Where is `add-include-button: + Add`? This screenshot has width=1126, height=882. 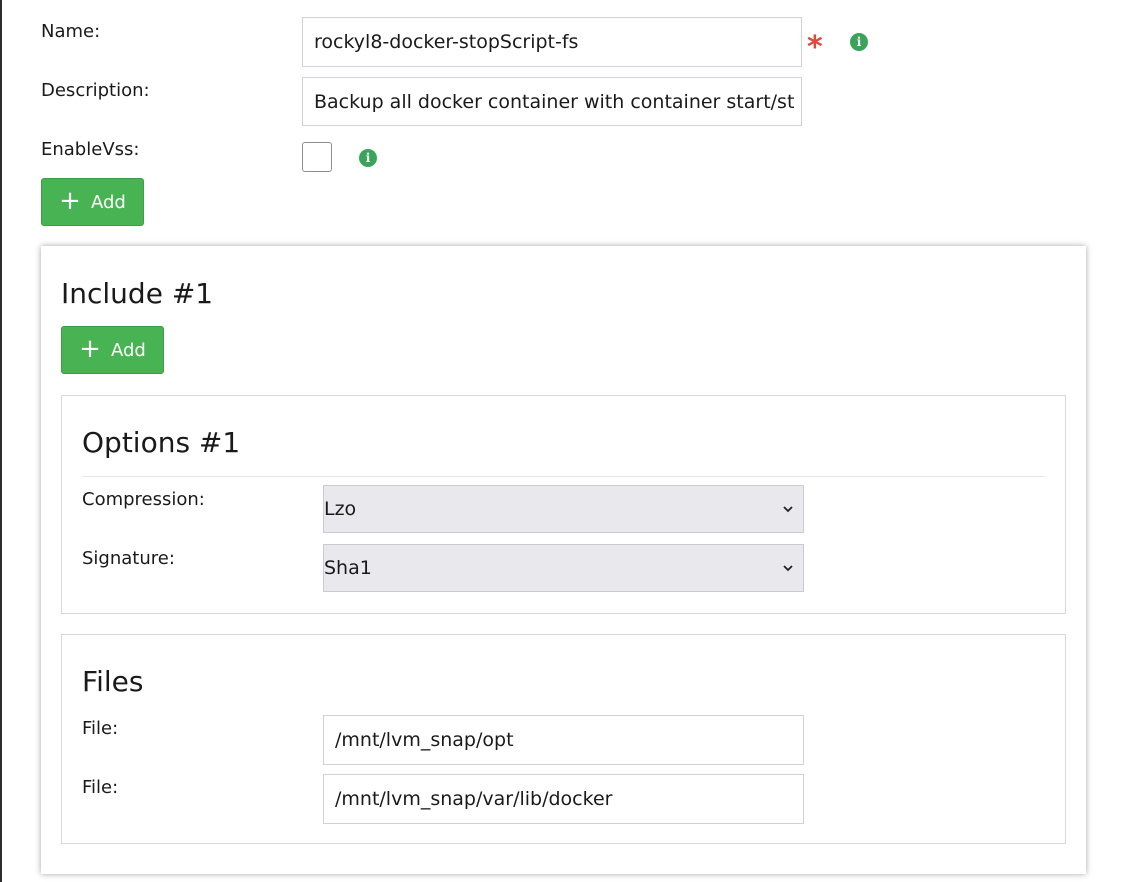 add-include-button: + Add is located at coordinates (92, 202).